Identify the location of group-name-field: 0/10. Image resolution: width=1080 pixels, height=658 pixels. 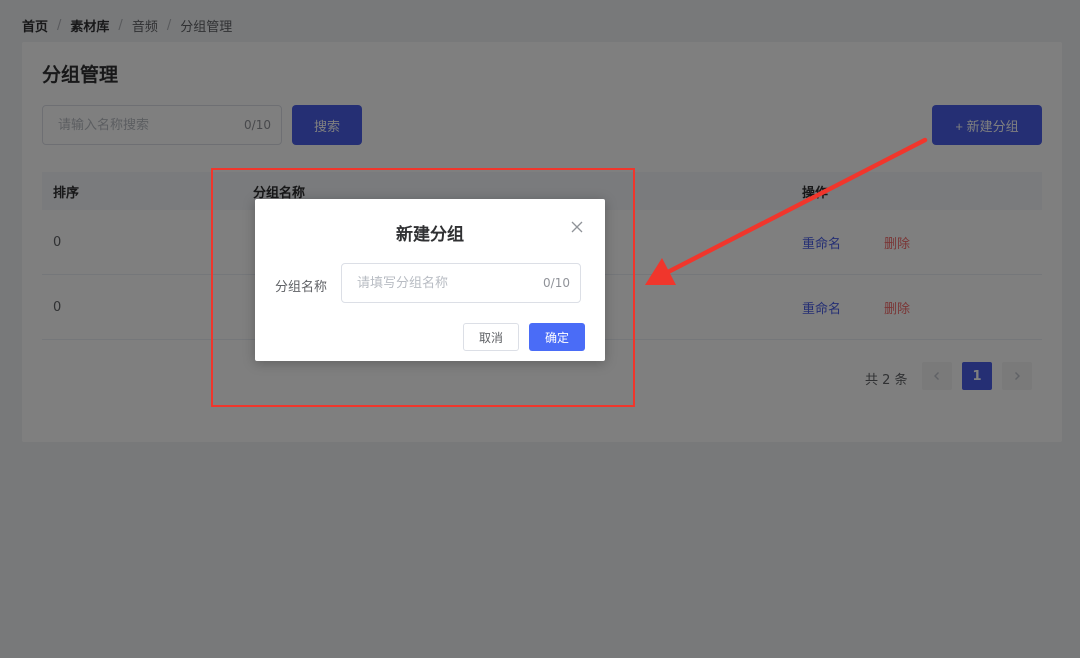
(461, 283).